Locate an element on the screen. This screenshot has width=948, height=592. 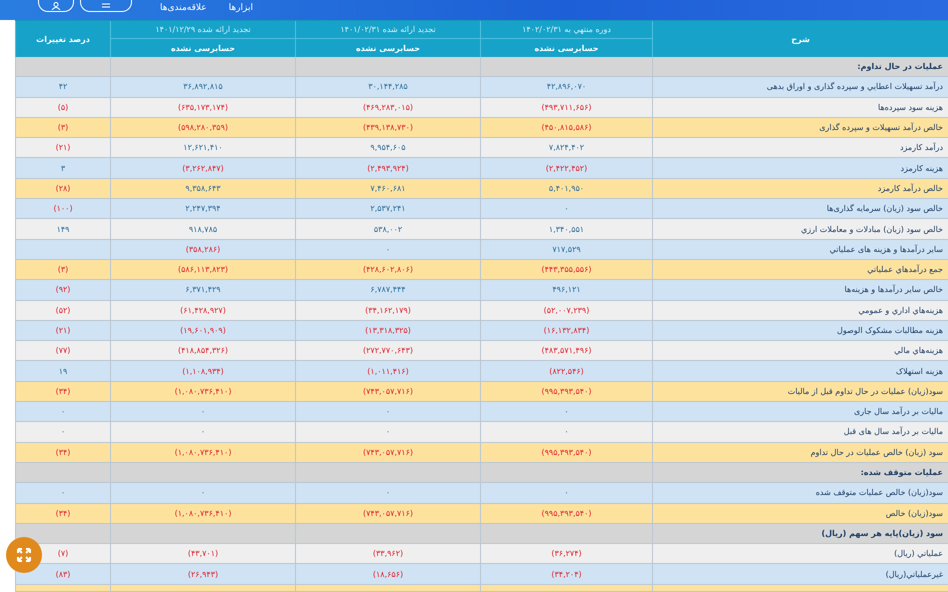
table-cell: ۴۲ is located at coordinates (62, 87).